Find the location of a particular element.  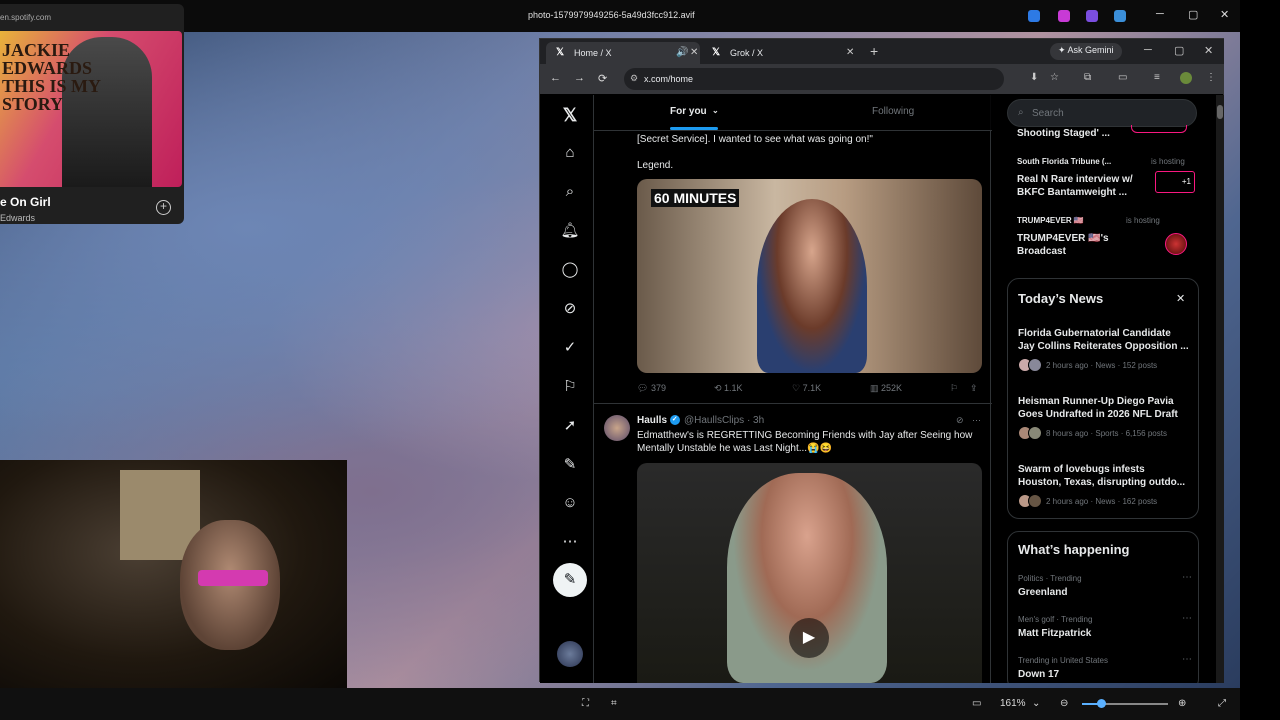

maximize-button: ▢ is located at coordinates (1193, 14).